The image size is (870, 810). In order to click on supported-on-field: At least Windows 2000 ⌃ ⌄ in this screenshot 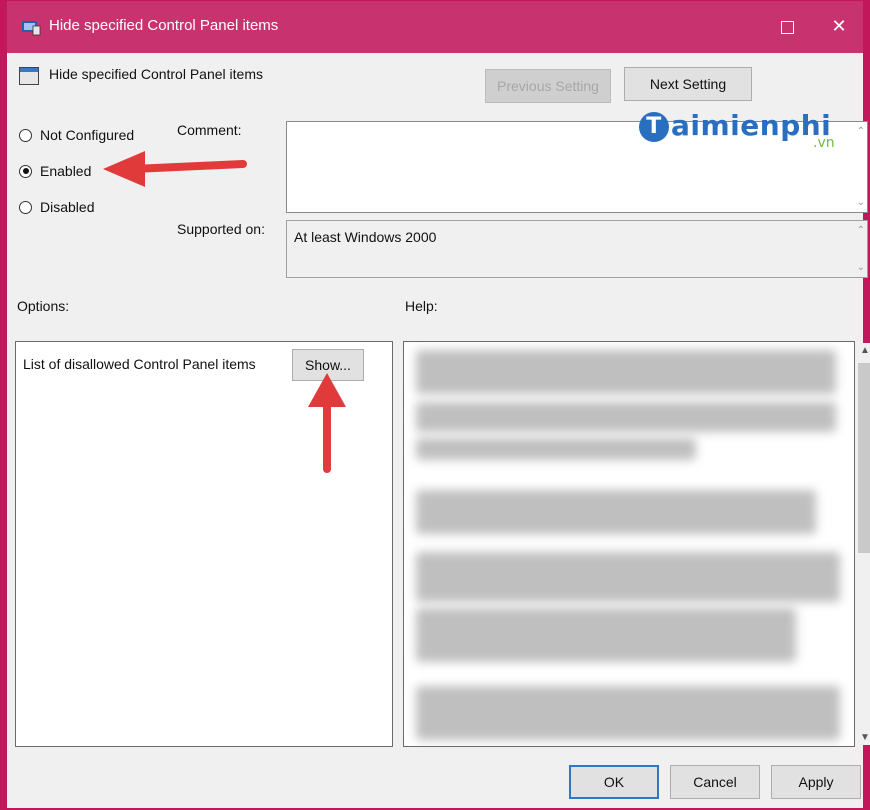, I will do `click(577, 249)`.